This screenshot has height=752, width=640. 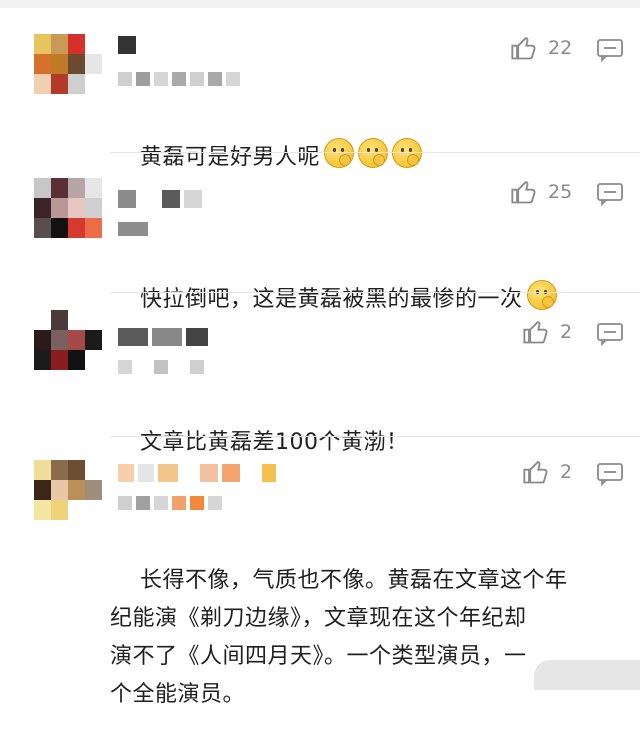 I want to click on like-count: 25, so click(x=560, y=192).